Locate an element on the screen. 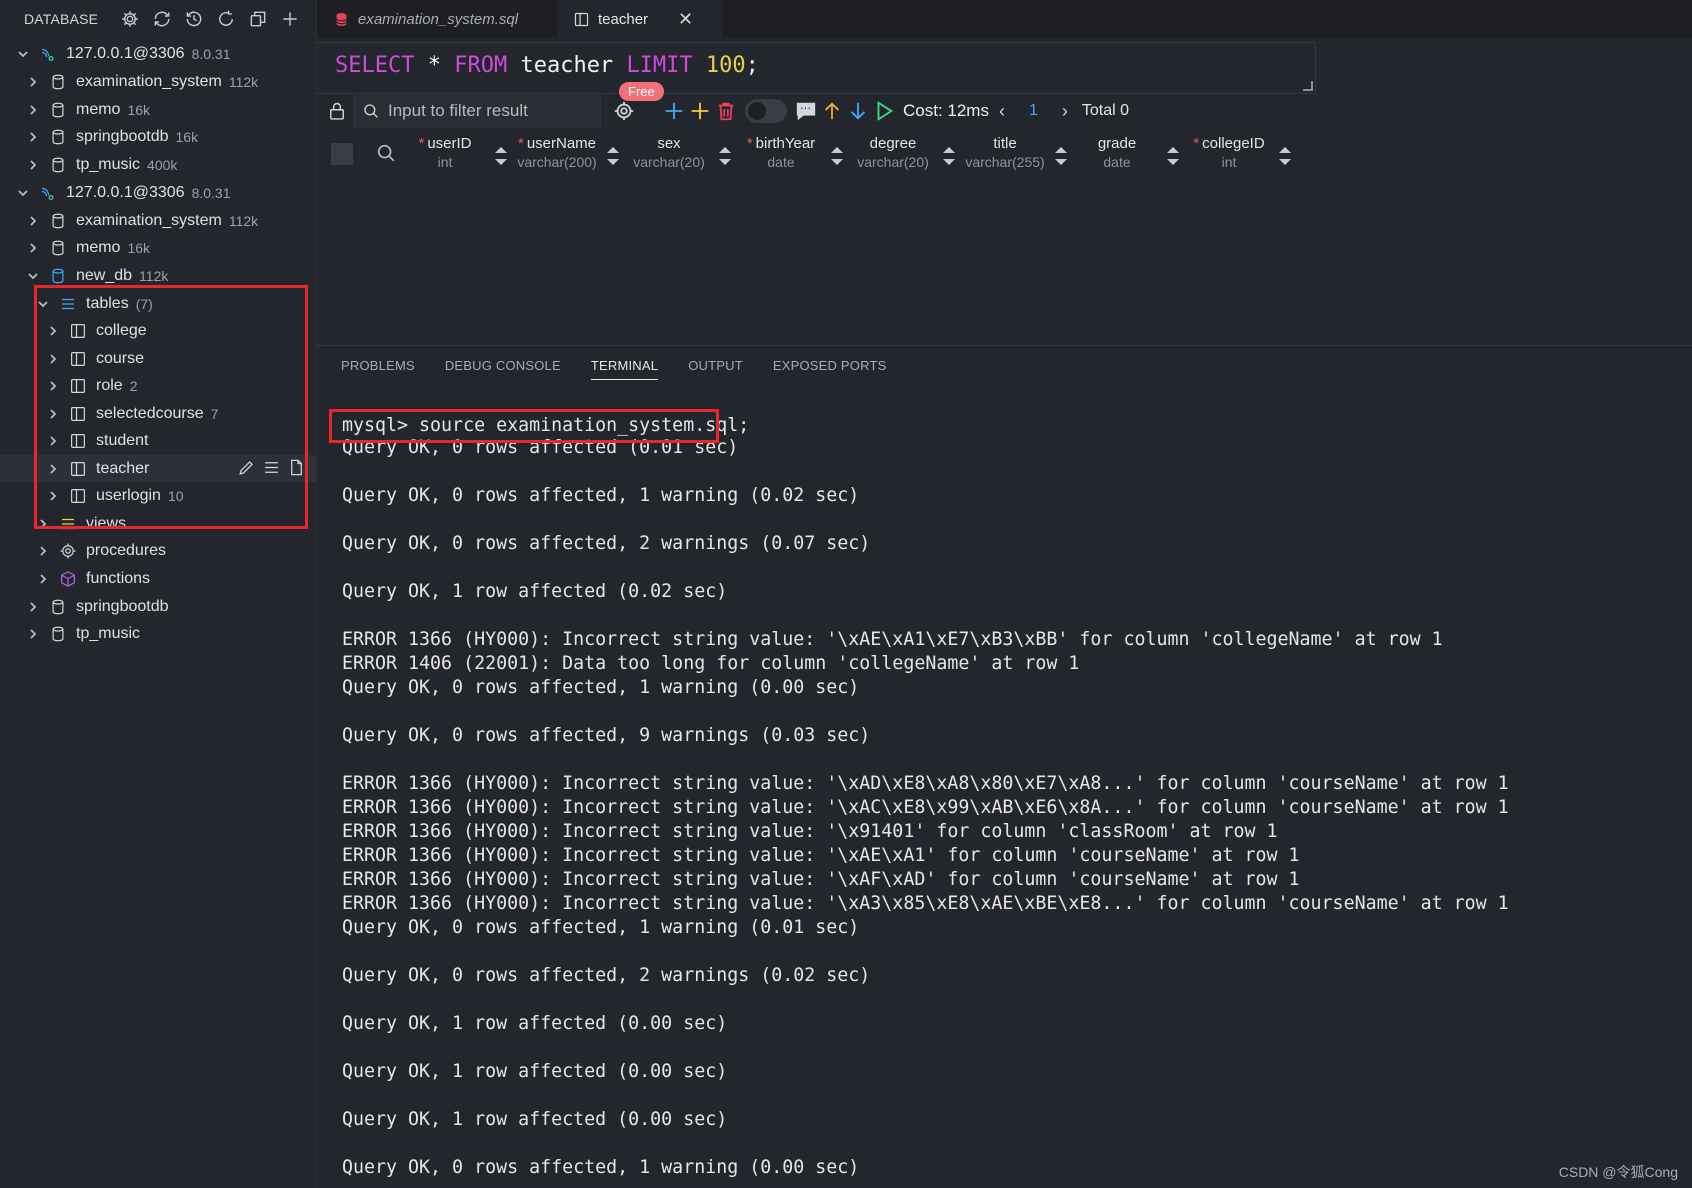 The image size is (1692, 1188). tab-problems: PROBLEMS is located at coordinates (378, 369).